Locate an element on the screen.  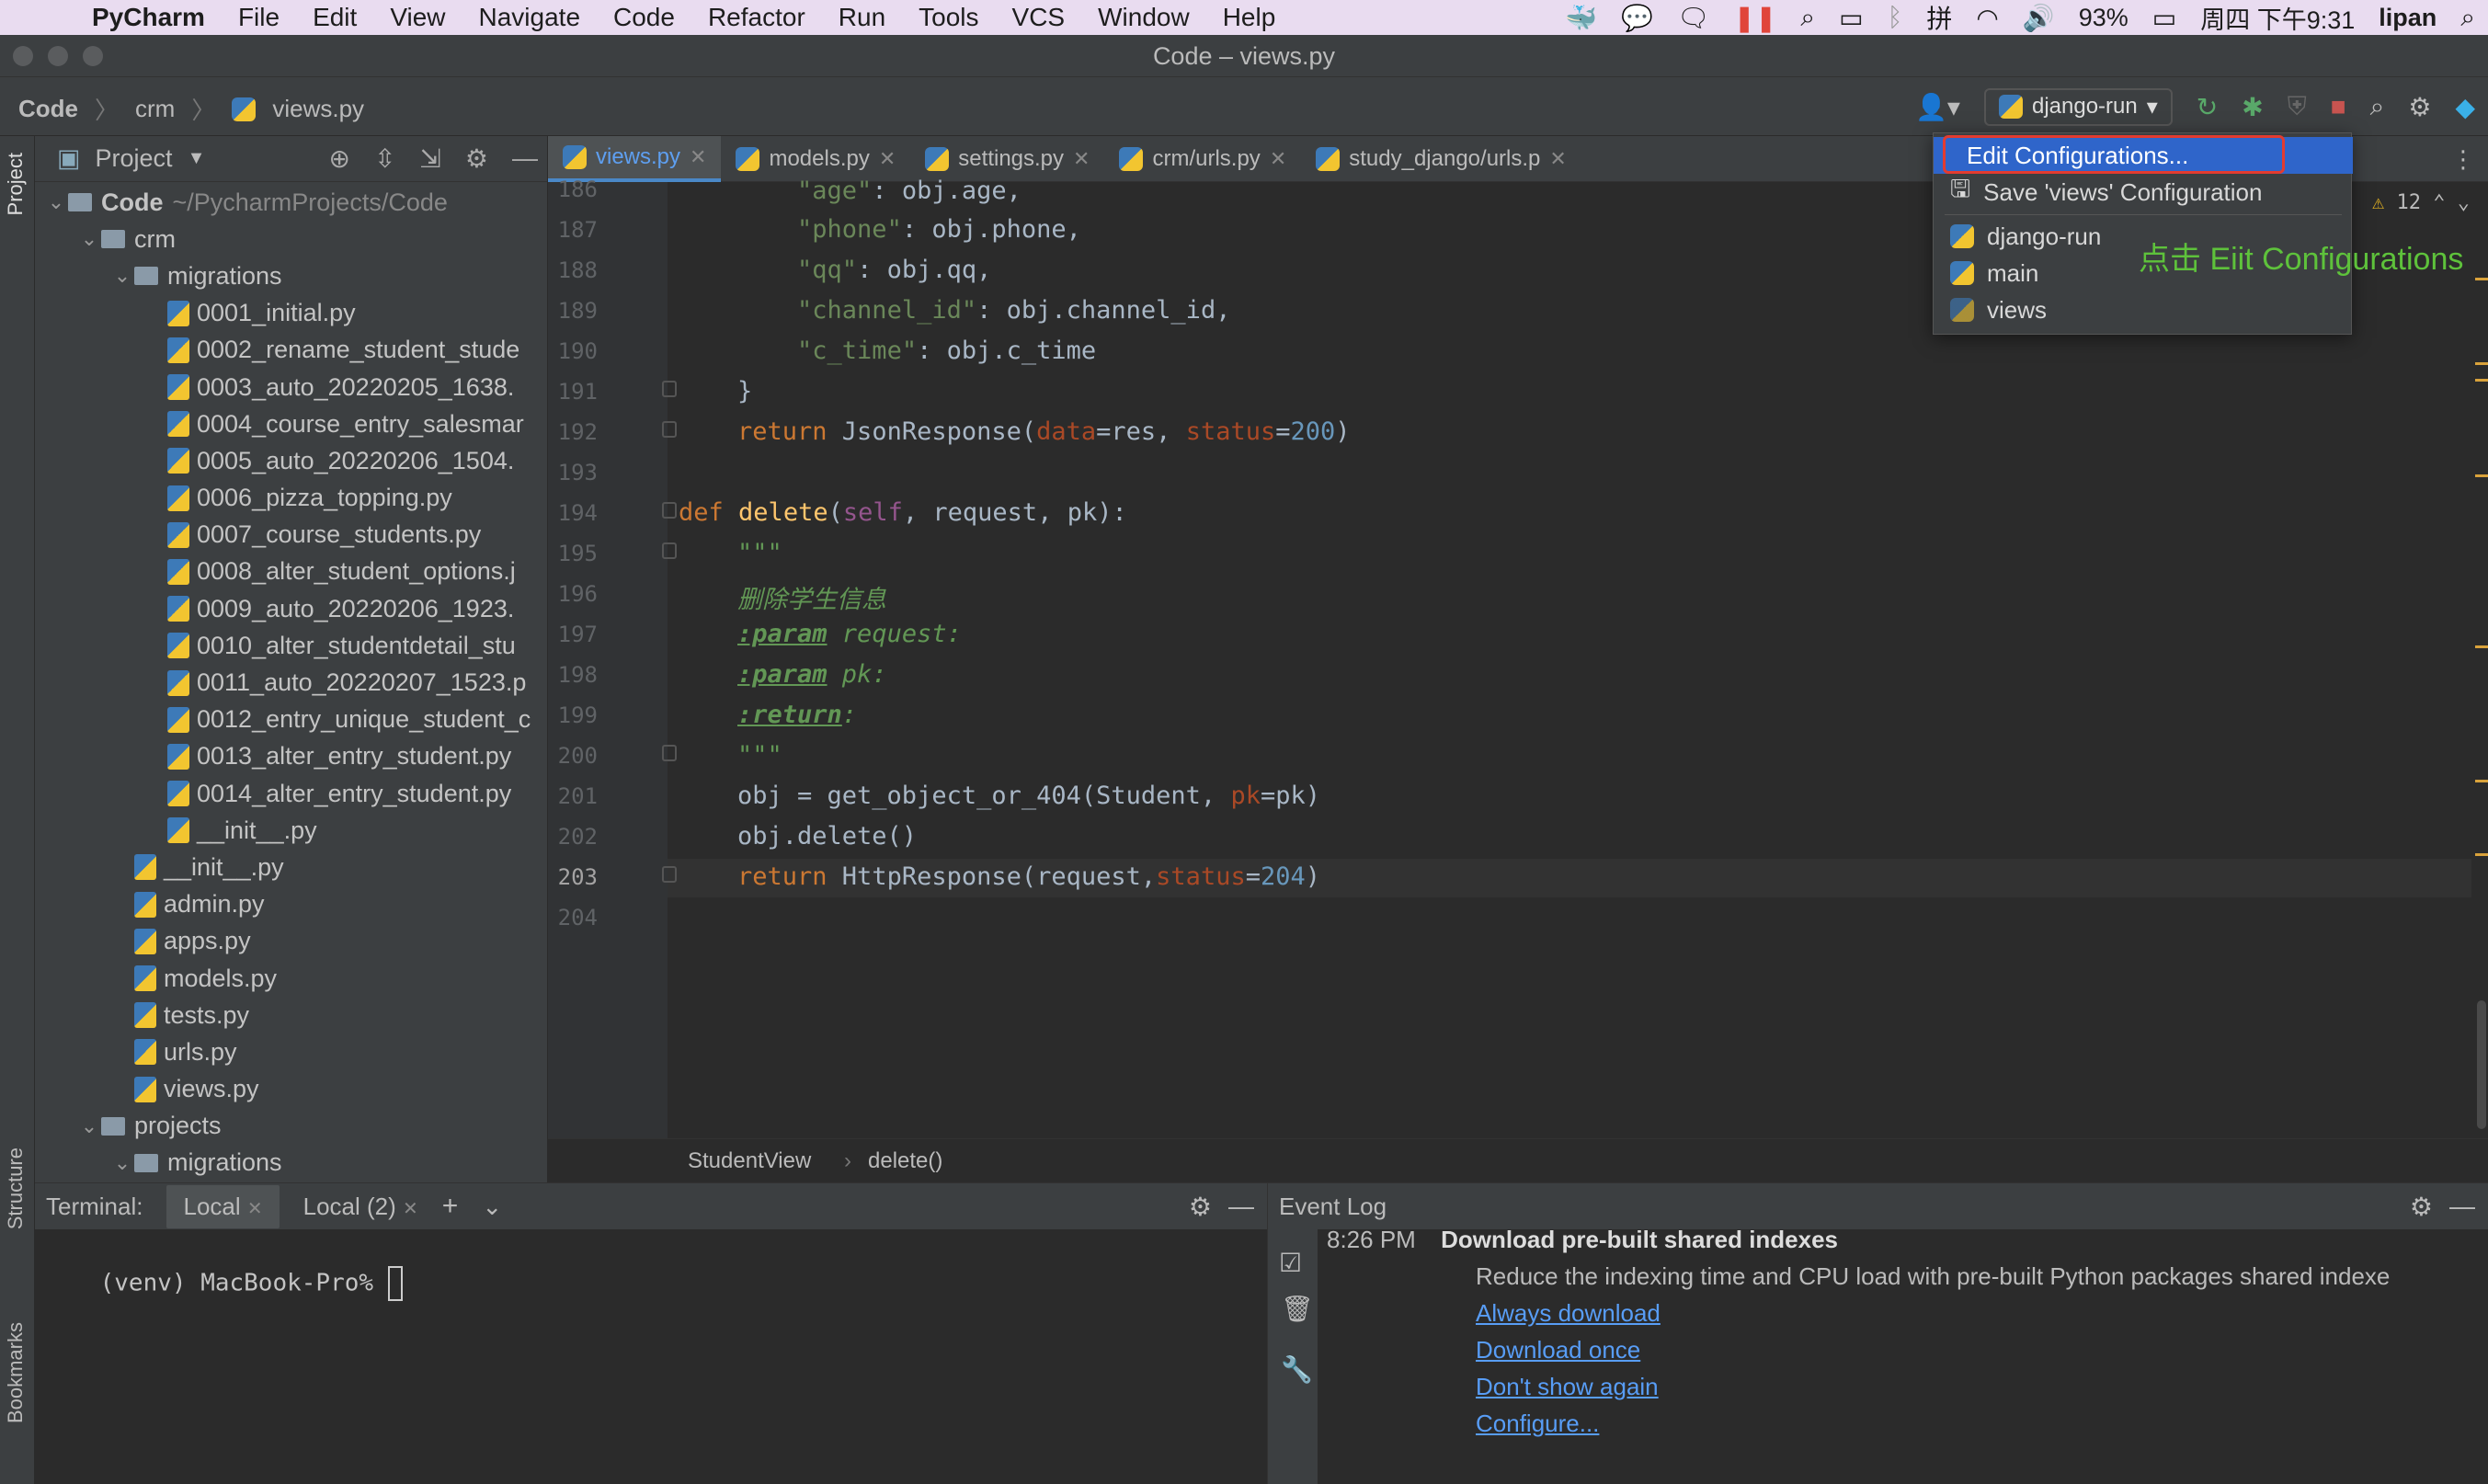
tree-file: 0008_alter_student_options.j is located at coordinates (291, 572).